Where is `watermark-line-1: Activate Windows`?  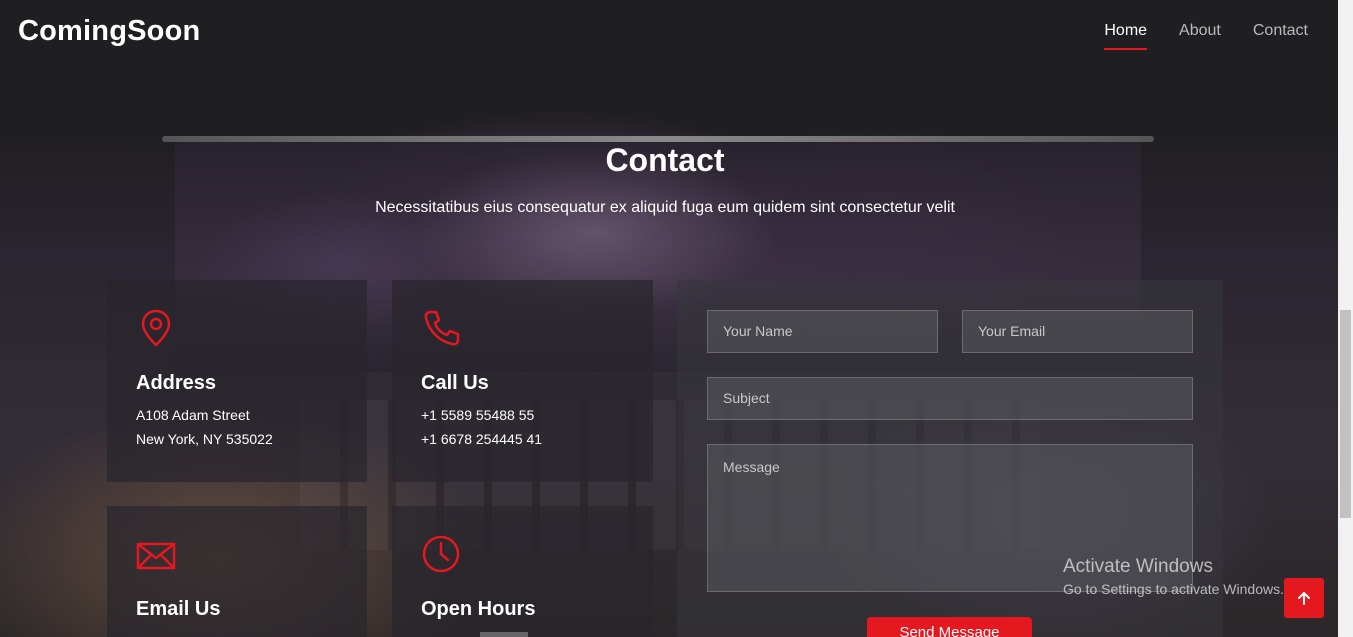
watermark-line-1: Activate Windows is located at coordinates (1138, 566).